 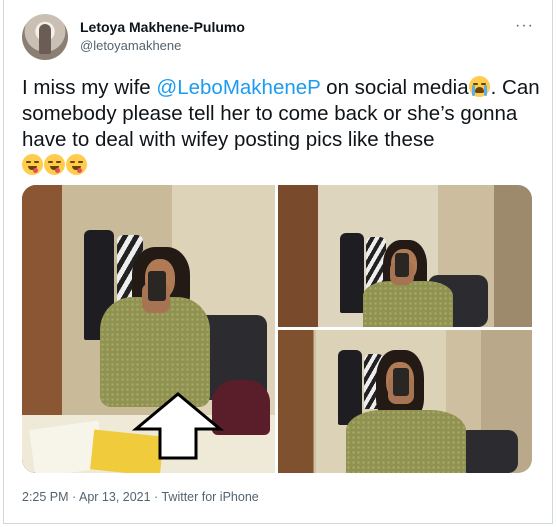 What do you see at coordinates (524, 26) in the screenshot?
I see `more-options-icon: ···` at bounding box center [524, 26].